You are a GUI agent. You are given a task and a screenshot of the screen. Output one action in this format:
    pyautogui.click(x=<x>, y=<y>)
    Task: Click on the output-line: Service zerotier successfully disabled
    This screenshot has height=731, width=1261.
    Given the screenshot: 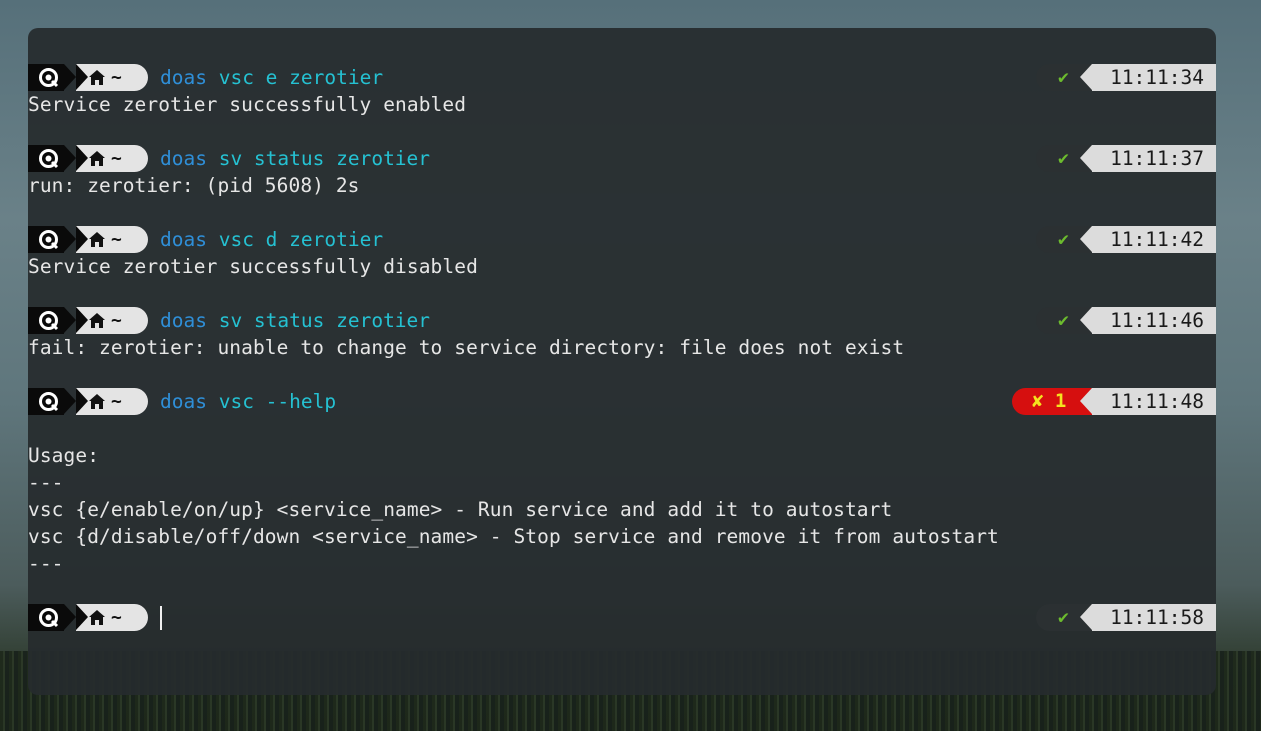 What is the action you would take?
    pyautogui.click(x=253, y=266)
    